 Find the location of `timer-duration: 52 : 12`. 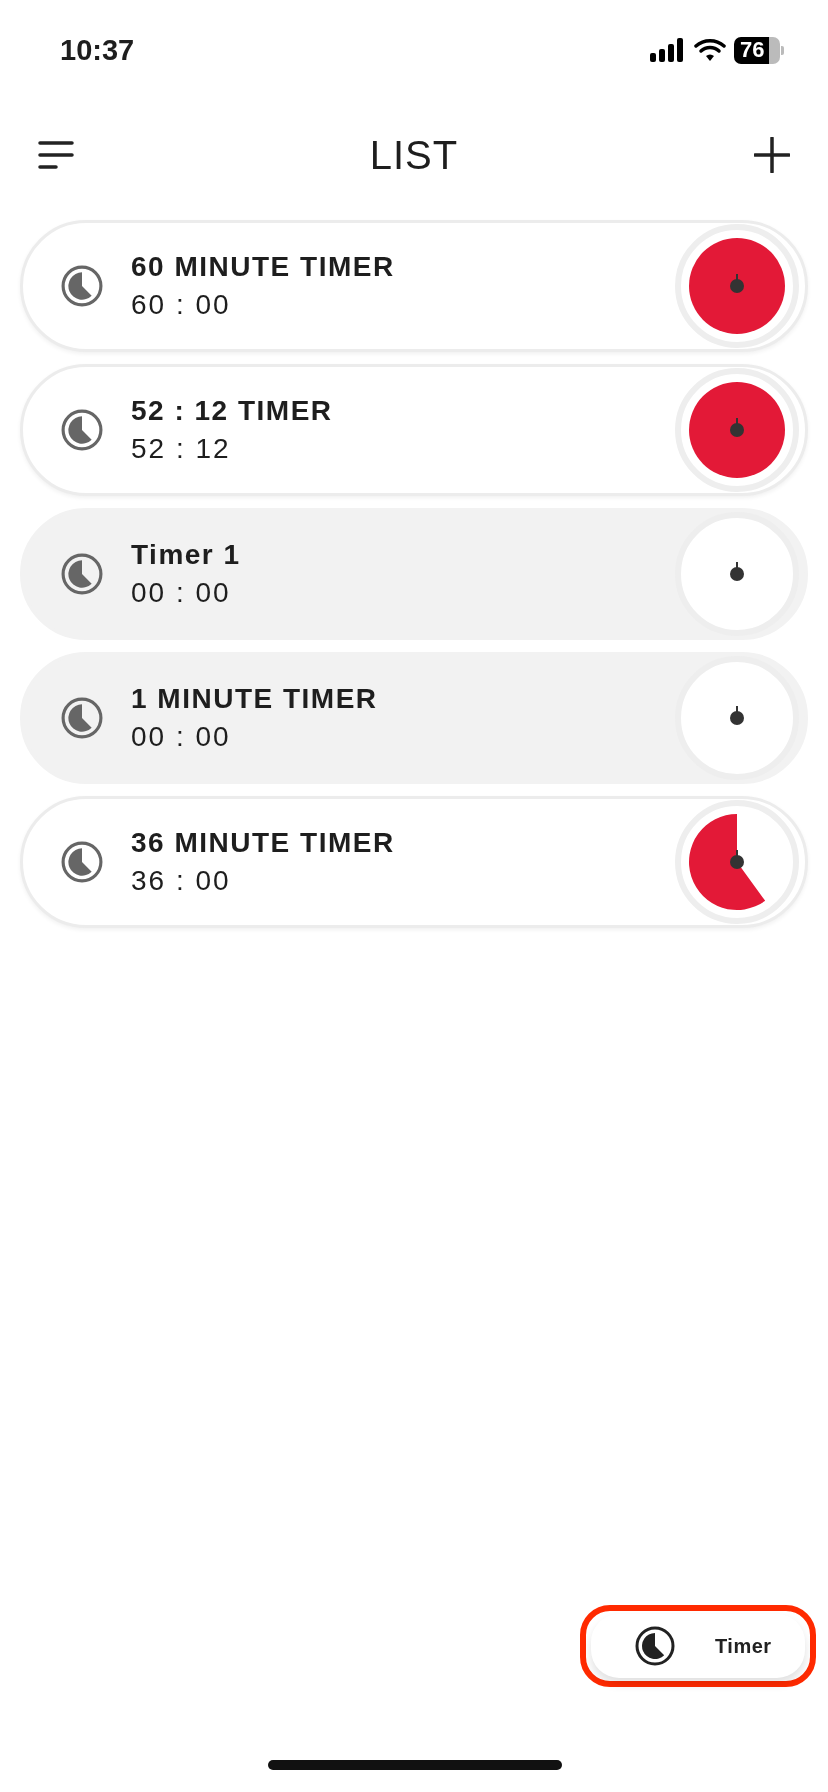

timer-duration: 52 : 12 is located at coordinates (181, 449).